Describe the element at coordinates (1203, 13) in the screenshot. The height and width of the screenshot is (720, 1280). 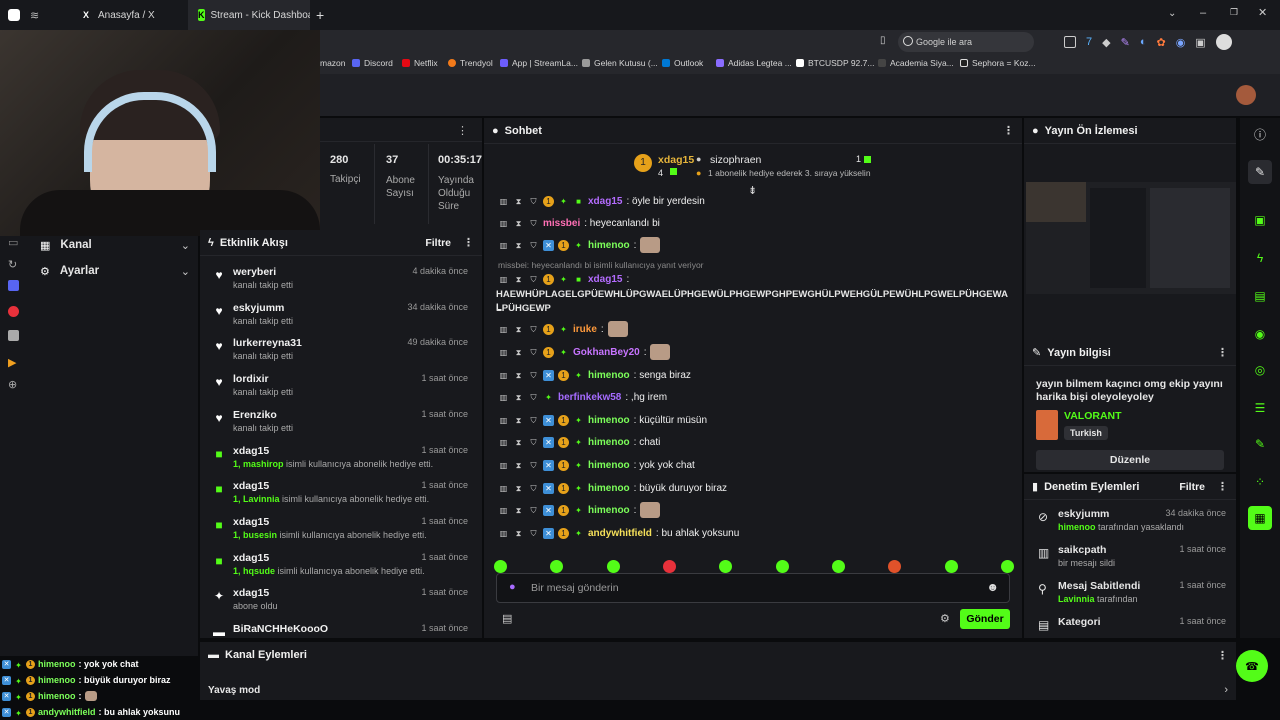
I see `minimize-icon: –` at that location.